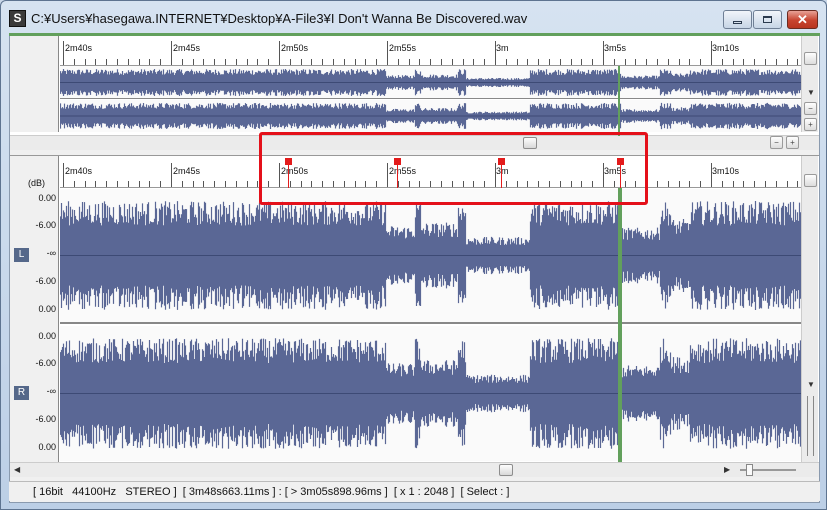 The width and height of the screenshot is (827, 510). I want to click on playback-cursor, so click(620, 325).